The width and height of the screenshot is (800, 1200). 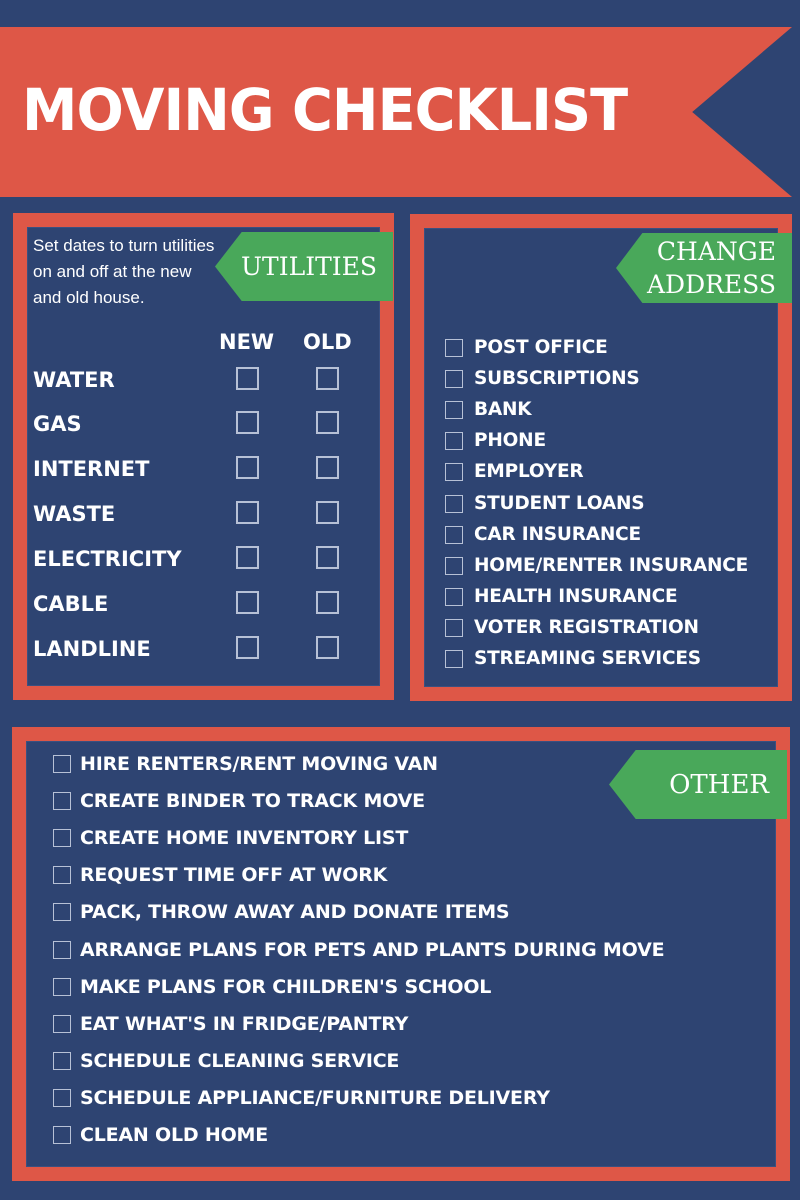 I want to click on utility-row: INTERNET, so click(x=203, y=469).